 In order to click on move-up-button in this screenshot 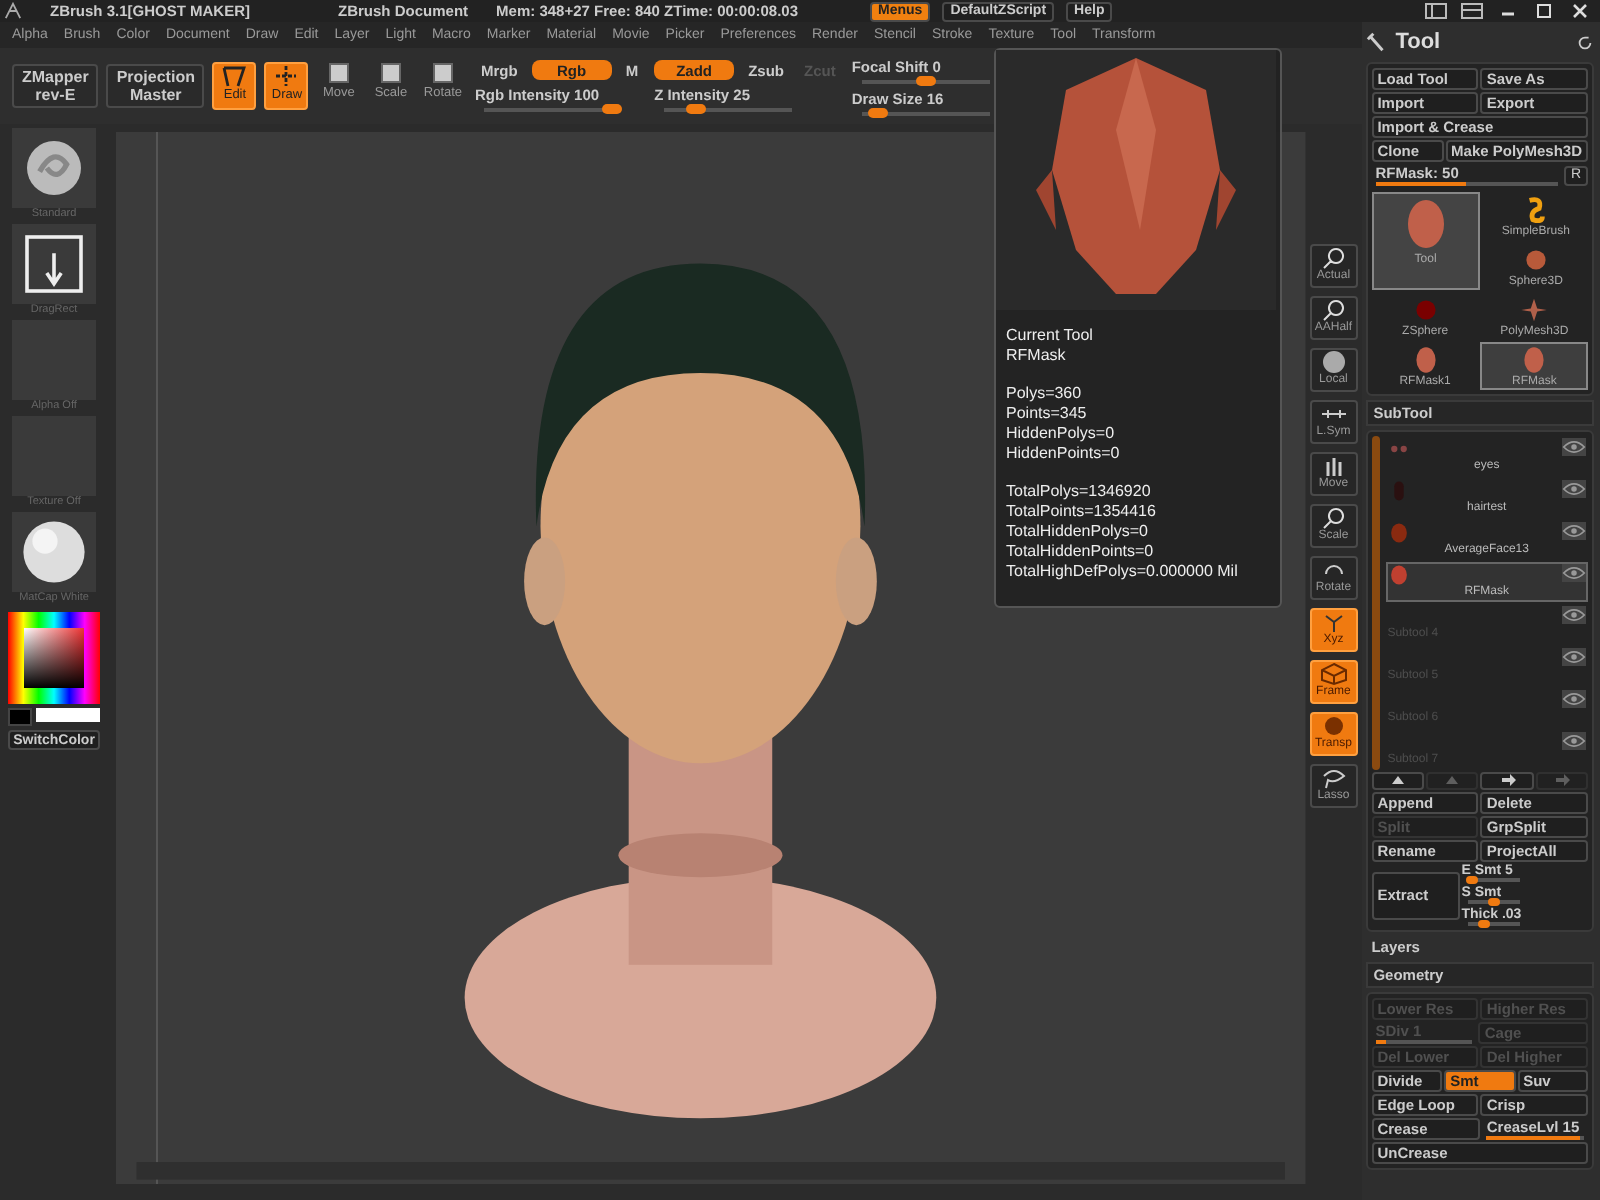, I will do `click(1398, 781)`.